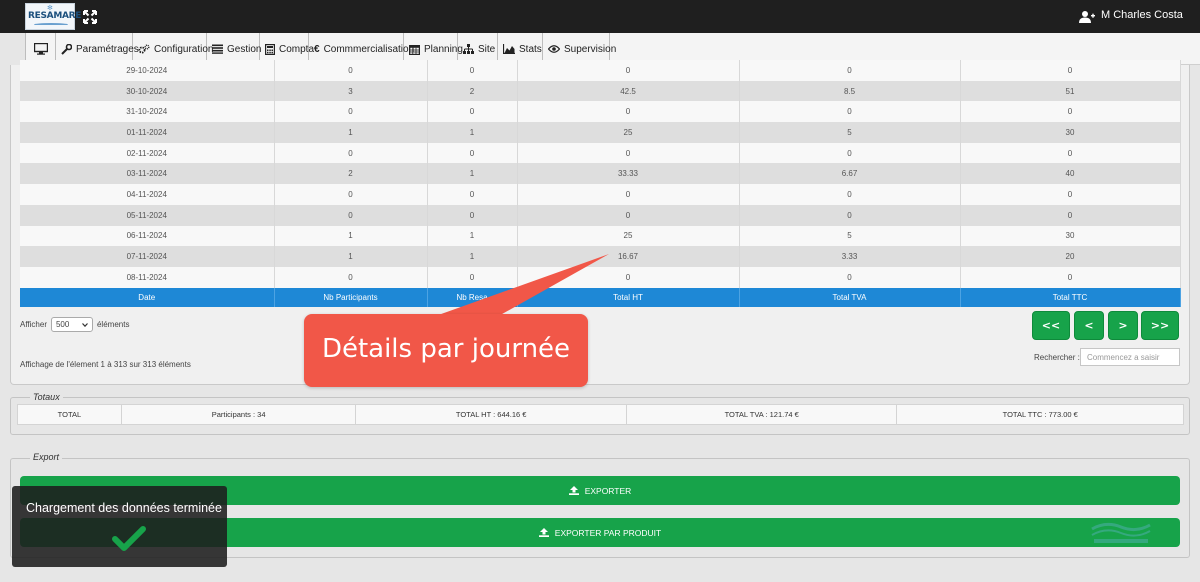  I want to click on table-row: 02-11-2024 0 0 0 0 0, so click(600, 153).